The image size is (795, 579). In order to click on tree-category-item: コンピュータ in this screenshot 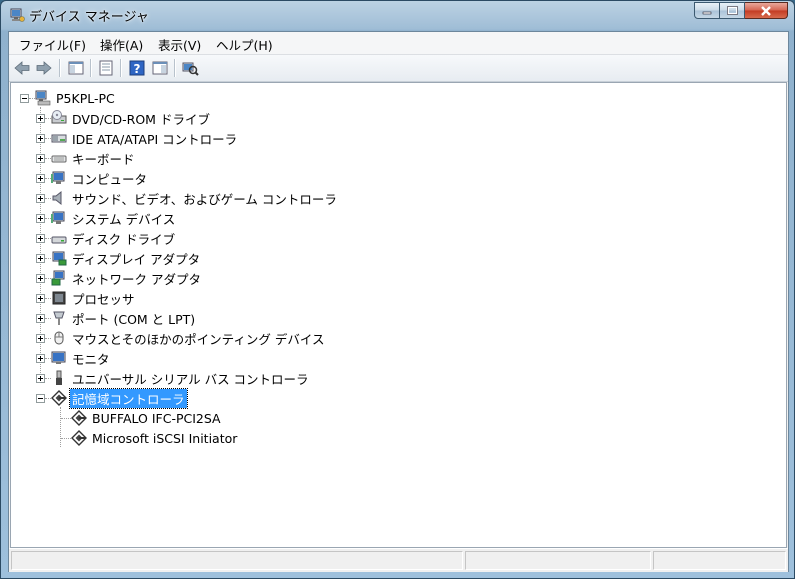, I will do `click(100, 178)`.